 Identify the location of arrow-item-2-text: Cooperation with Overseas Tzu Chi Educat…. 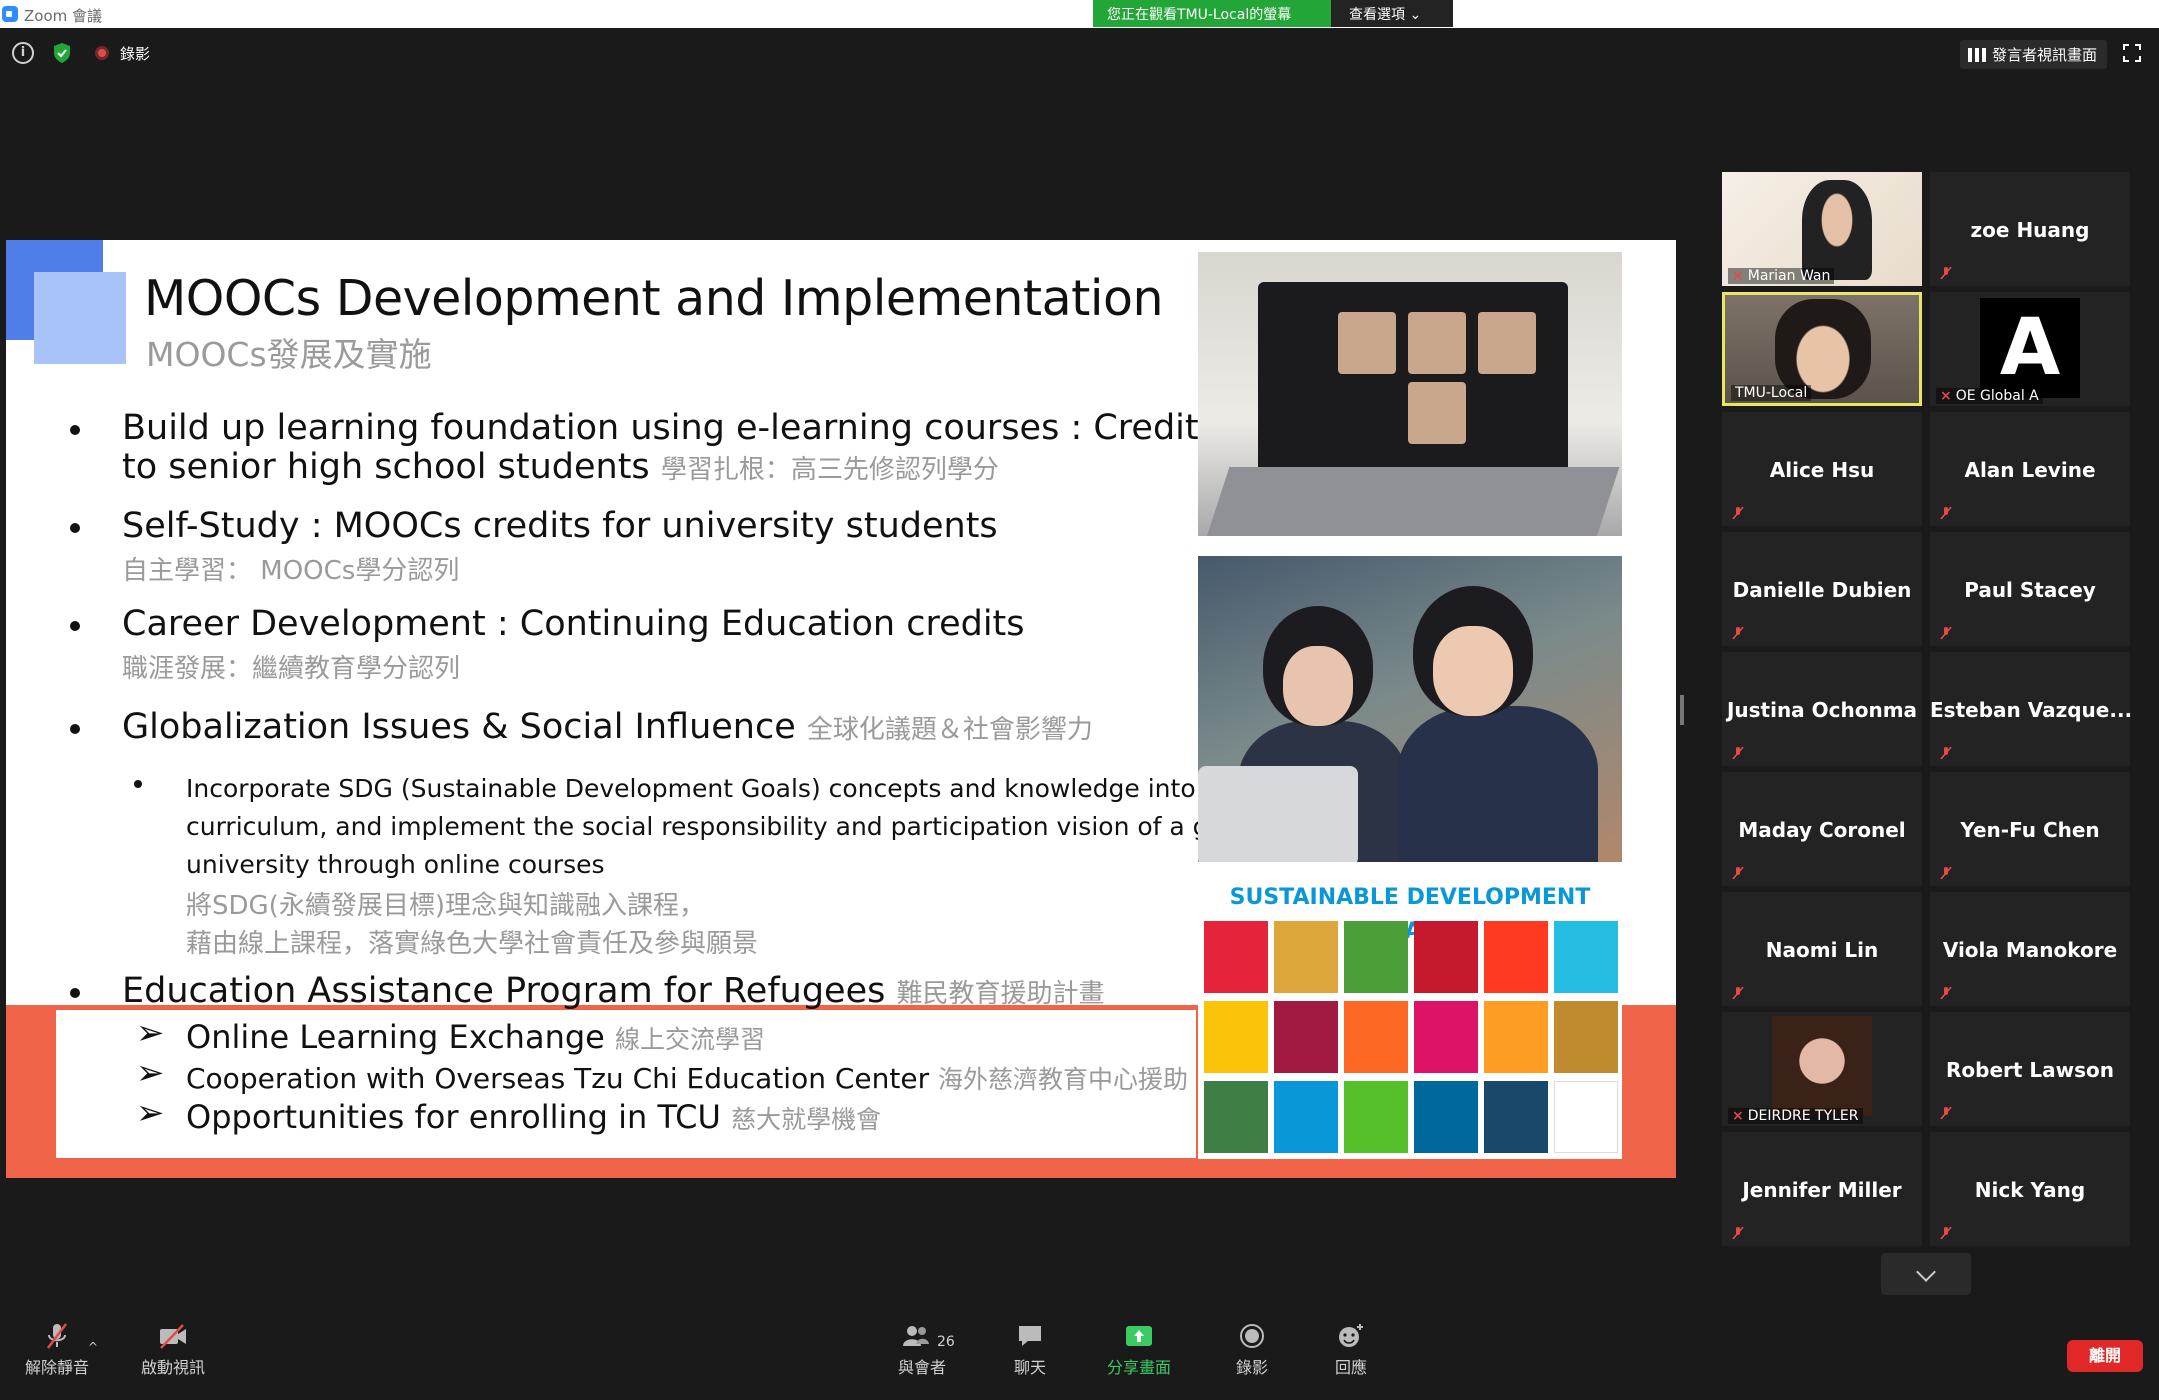
(558, 1078).